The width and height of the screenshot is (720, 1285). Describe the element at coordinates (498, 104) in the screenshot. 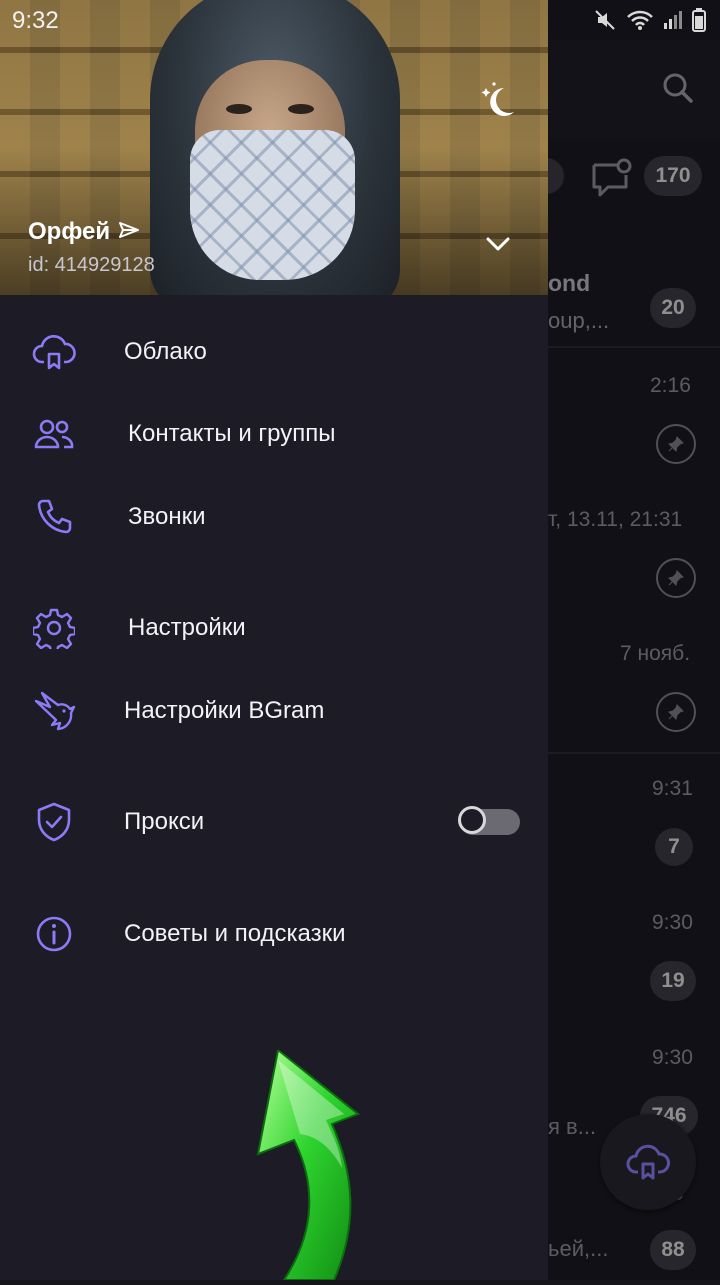

I see `night-mode-moon-icon` at that location.